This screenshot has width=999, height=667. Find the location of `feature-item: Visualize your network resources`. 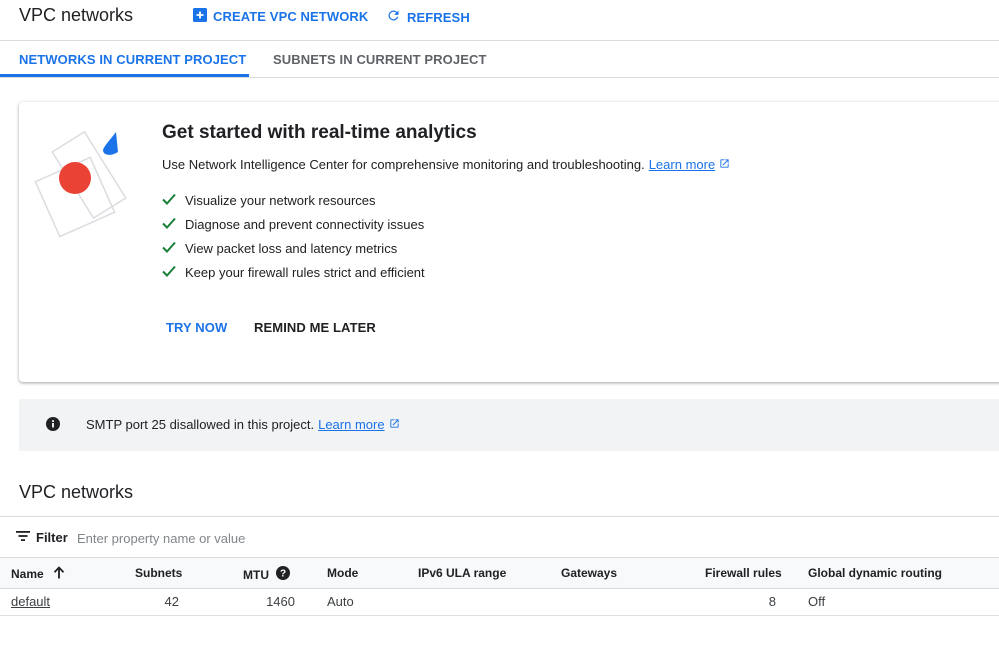

feature-item: Visualize your network resources is located at coordinates (269, 200).